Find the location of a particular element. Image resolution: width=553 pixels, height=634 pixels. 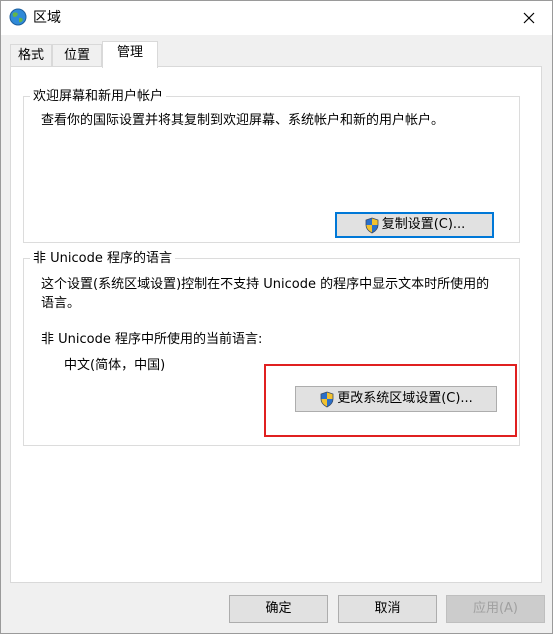

dialog-footer: 确定 取消 应用(A) is located at coordinates (276, 608).